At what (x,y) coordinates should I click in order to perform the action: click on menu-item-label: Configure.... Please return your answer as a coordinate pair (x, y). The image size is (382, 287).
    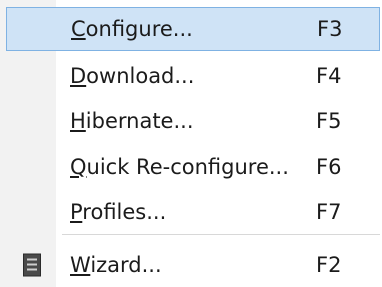
    Looking at the image, I should click on (132, 29).